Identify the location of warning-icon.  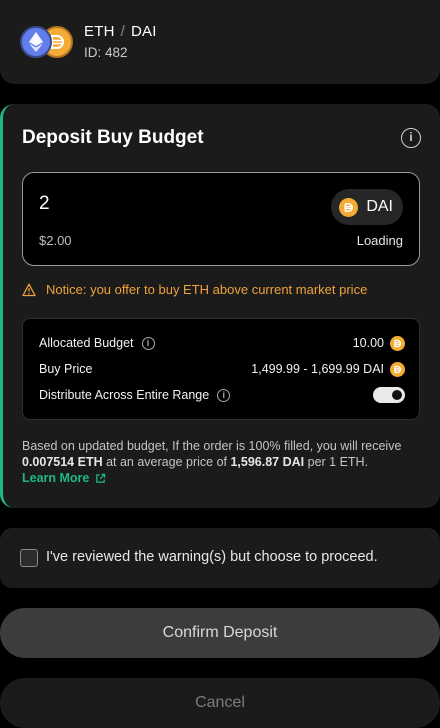
(29, 289).